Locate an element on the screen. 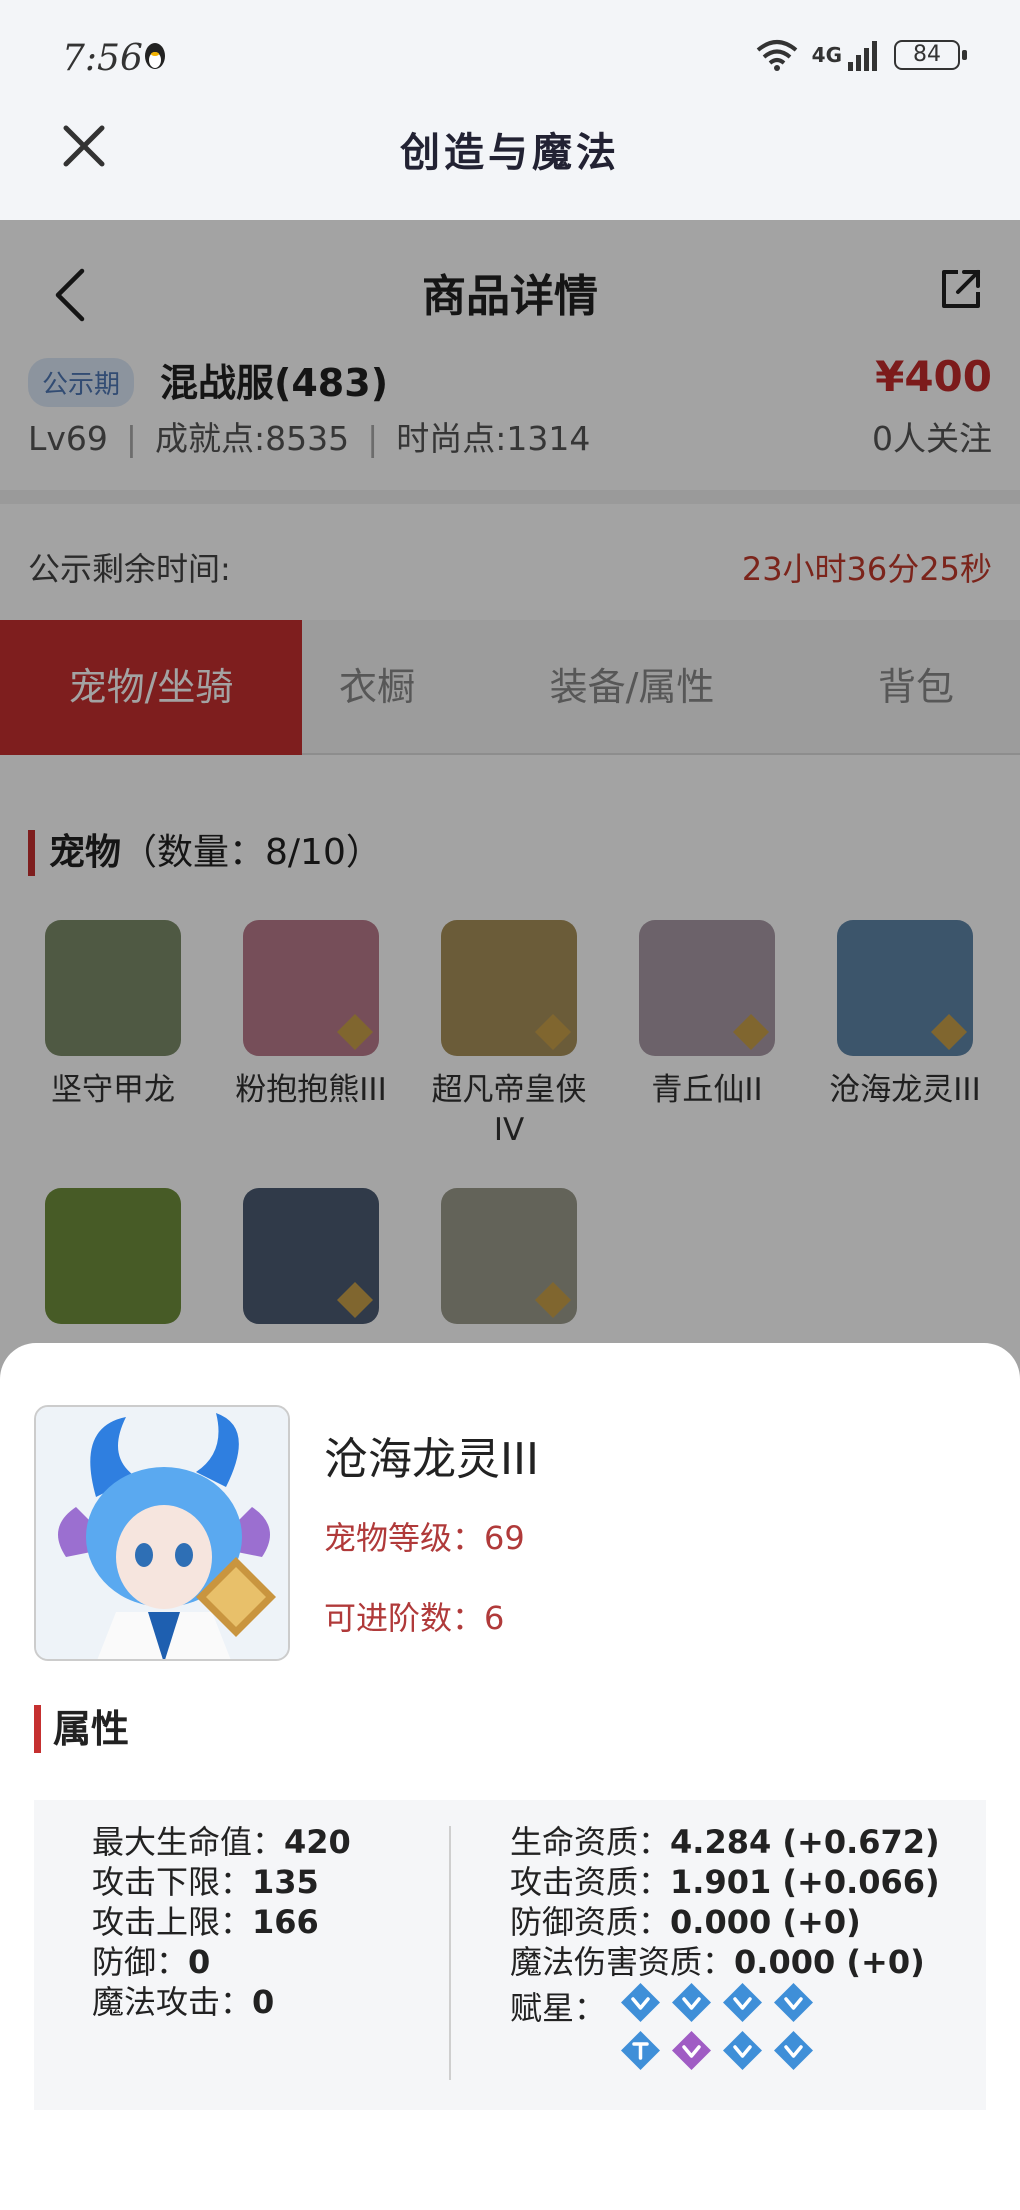 The width and height of the screenshot is (1020, 2210). pet-detail-name: 沧海龙灵III is located at coordinates (431, 1459).